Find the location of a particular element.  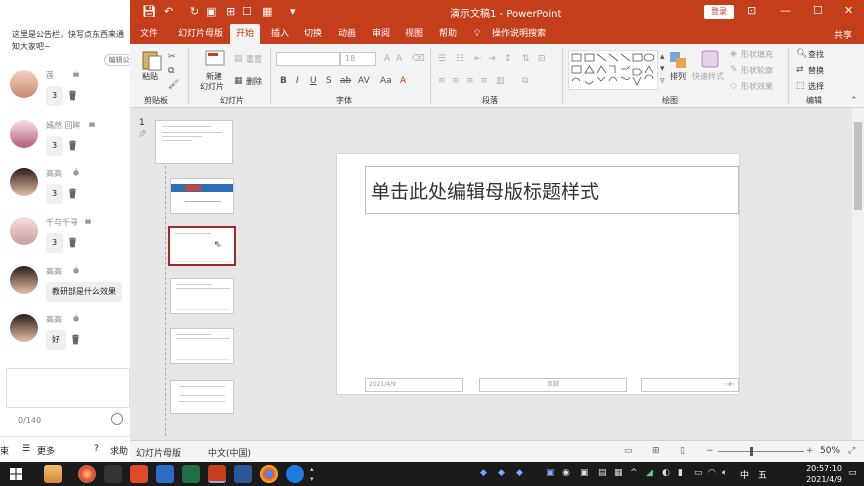

chat-input is located at coordinates (68, 388).